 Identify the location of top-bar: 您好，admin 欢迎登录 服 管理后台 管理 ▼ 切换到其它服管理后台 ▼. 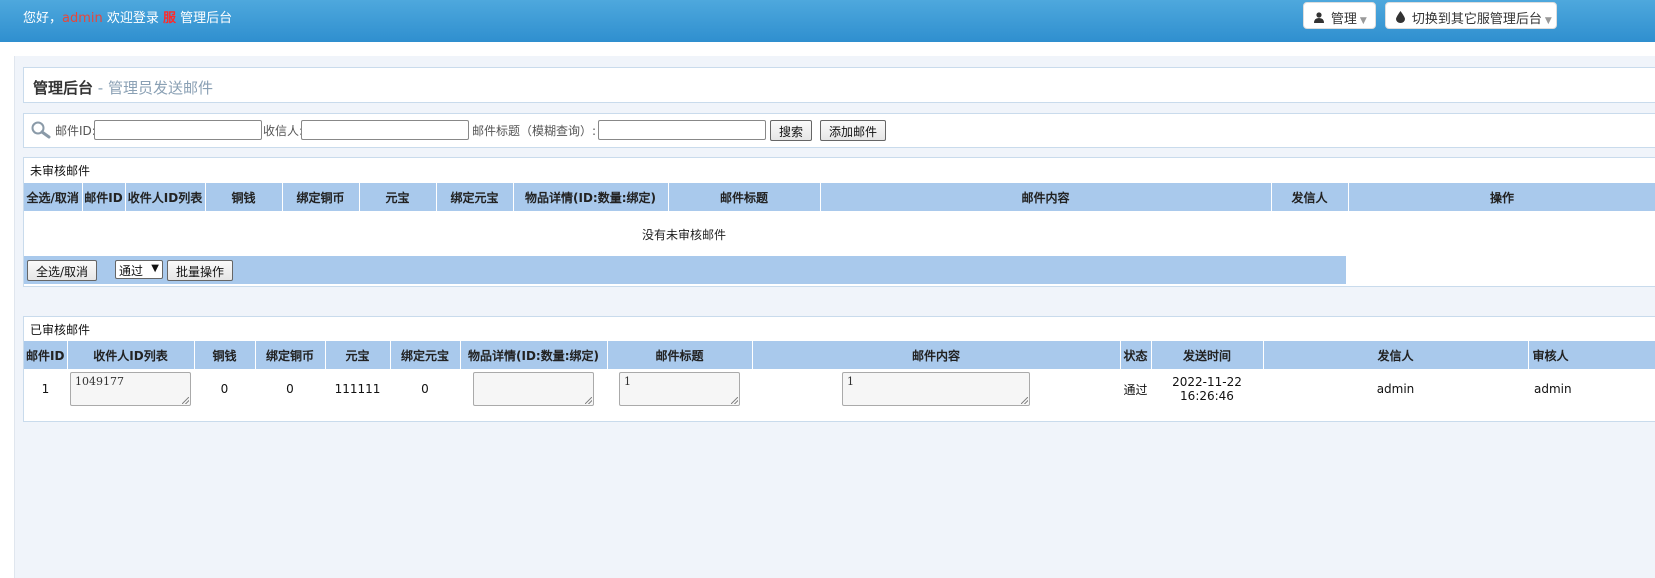
(827, 21).